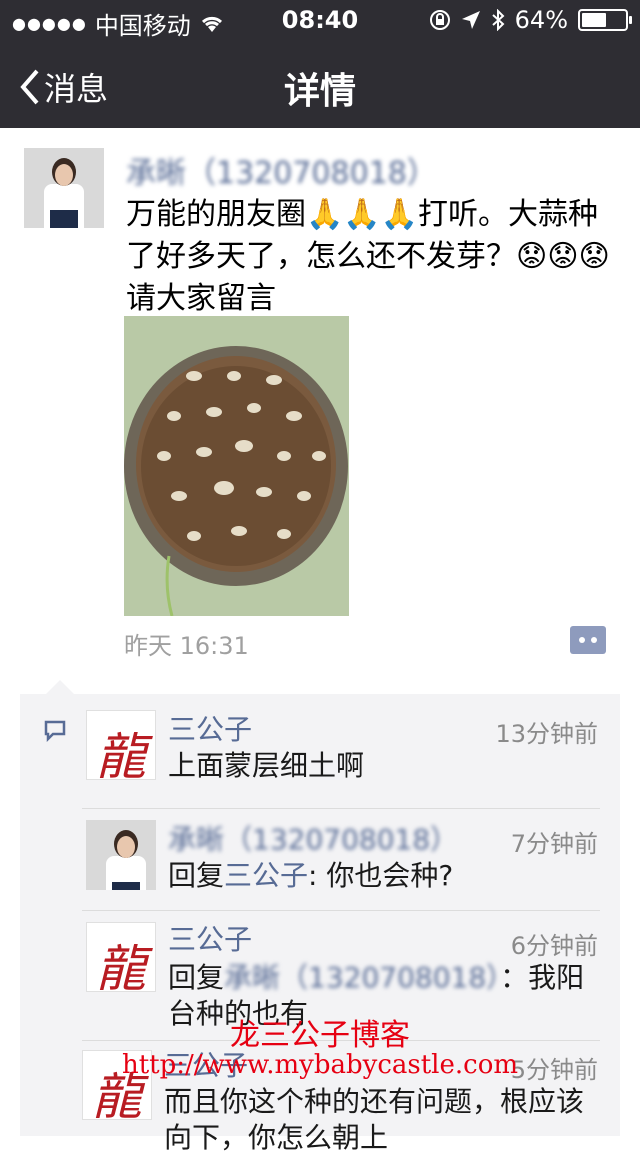 The width and height of the screenshot is (640, 1156). I want to click on reply-target-link: 承晰（1320708018）, so click(362, 977).